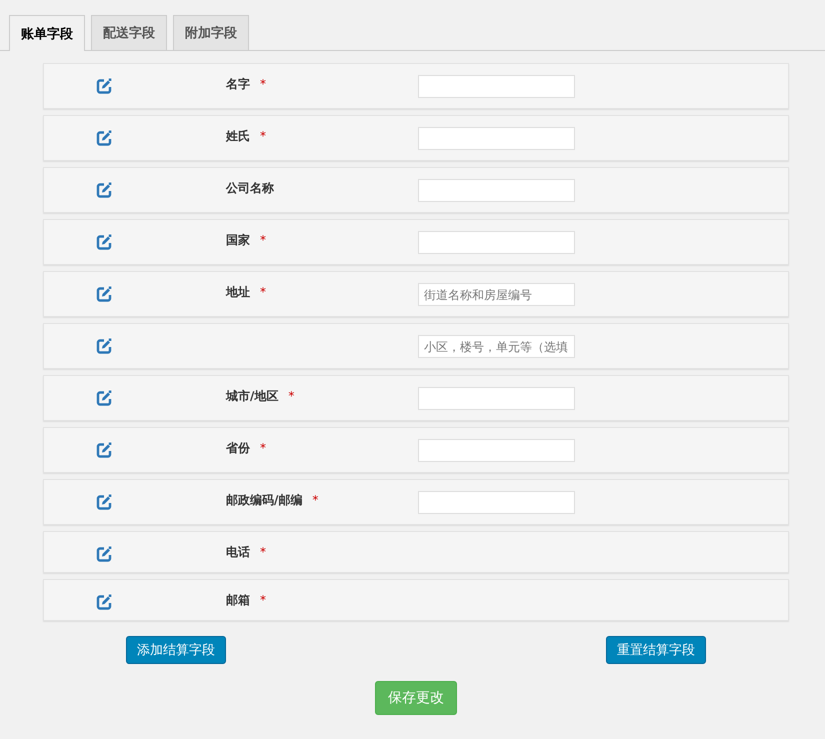  I want to click on field-label: 邮政编码/邮编, so click(264, 500).